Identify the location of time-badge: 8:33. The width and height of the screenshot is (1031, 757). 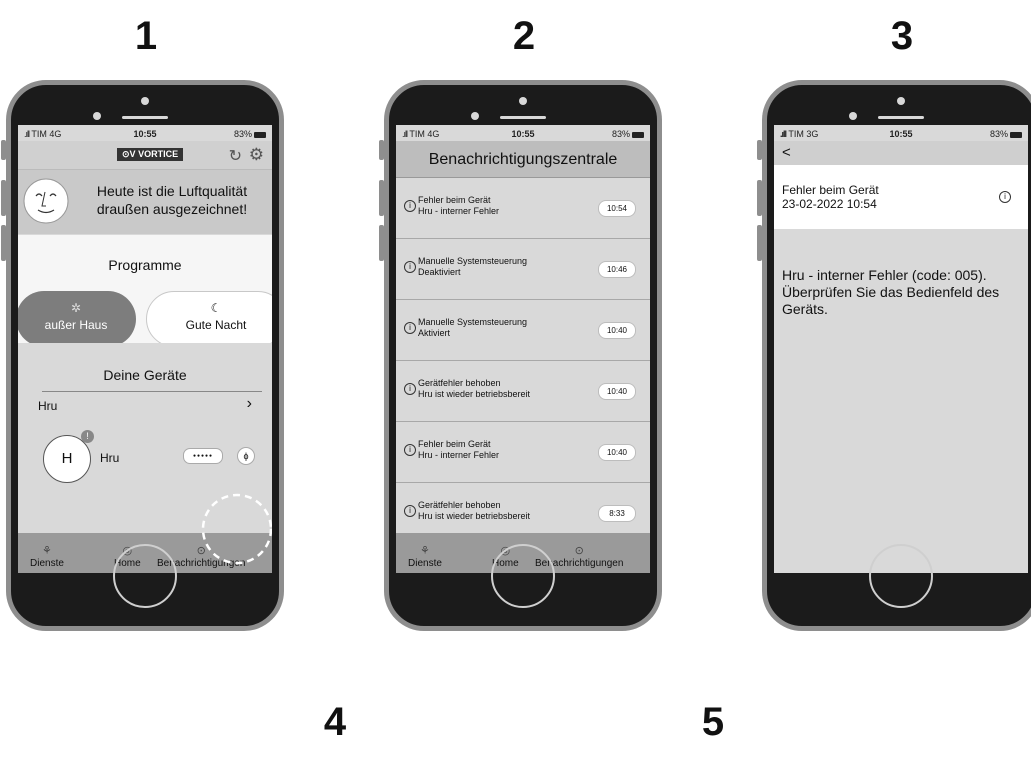
(617, 513).